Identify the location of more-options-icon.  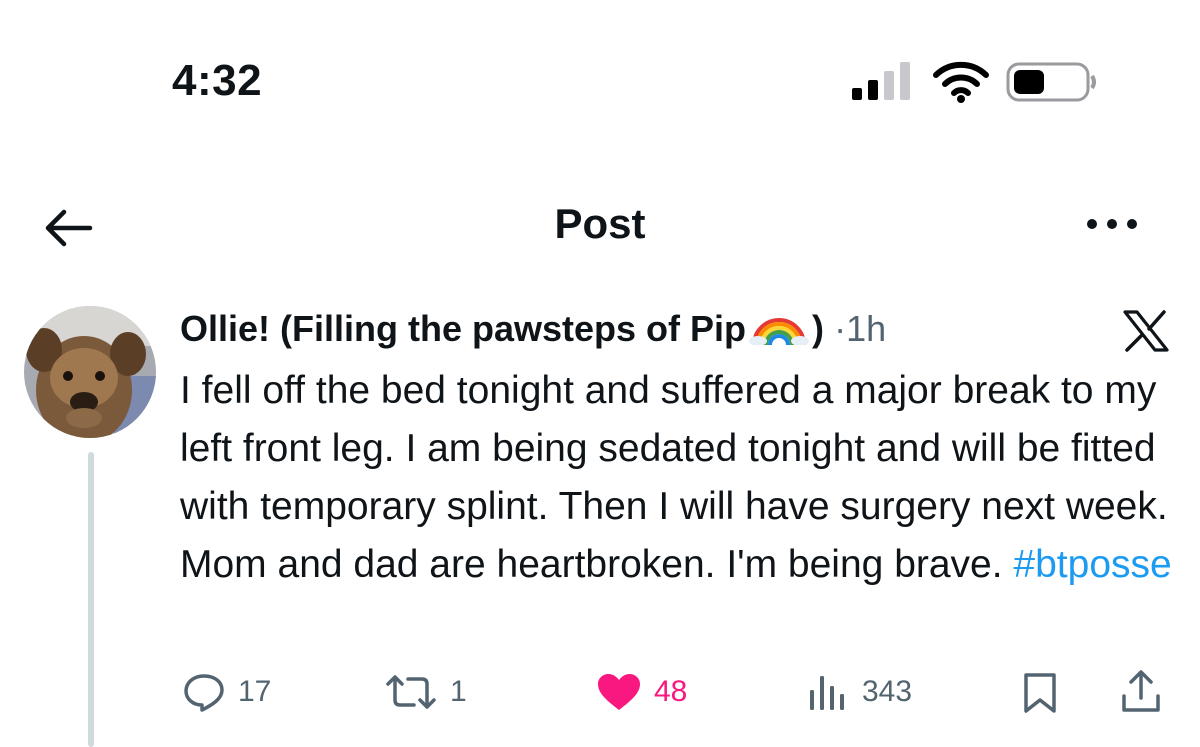
(1112, 224).